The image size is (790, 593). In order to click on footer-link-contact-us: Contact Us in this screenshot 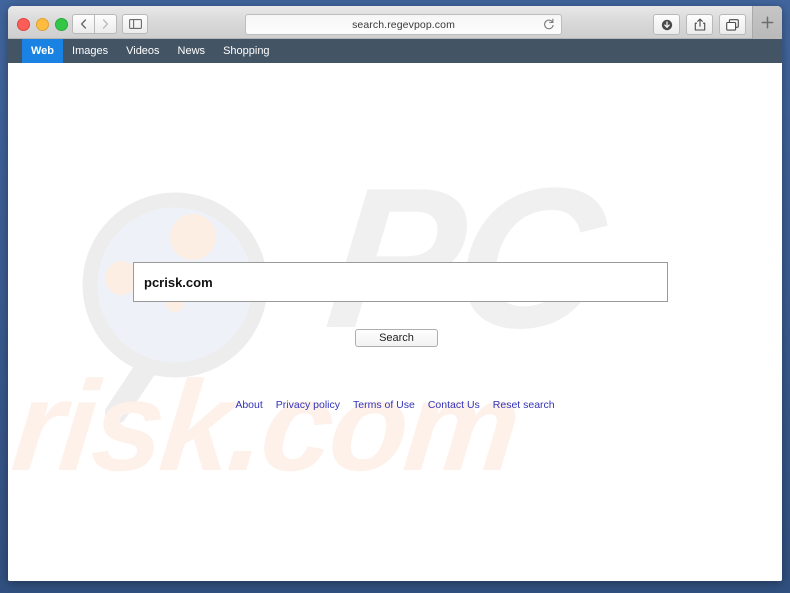, I will do `click(454, 405)`.